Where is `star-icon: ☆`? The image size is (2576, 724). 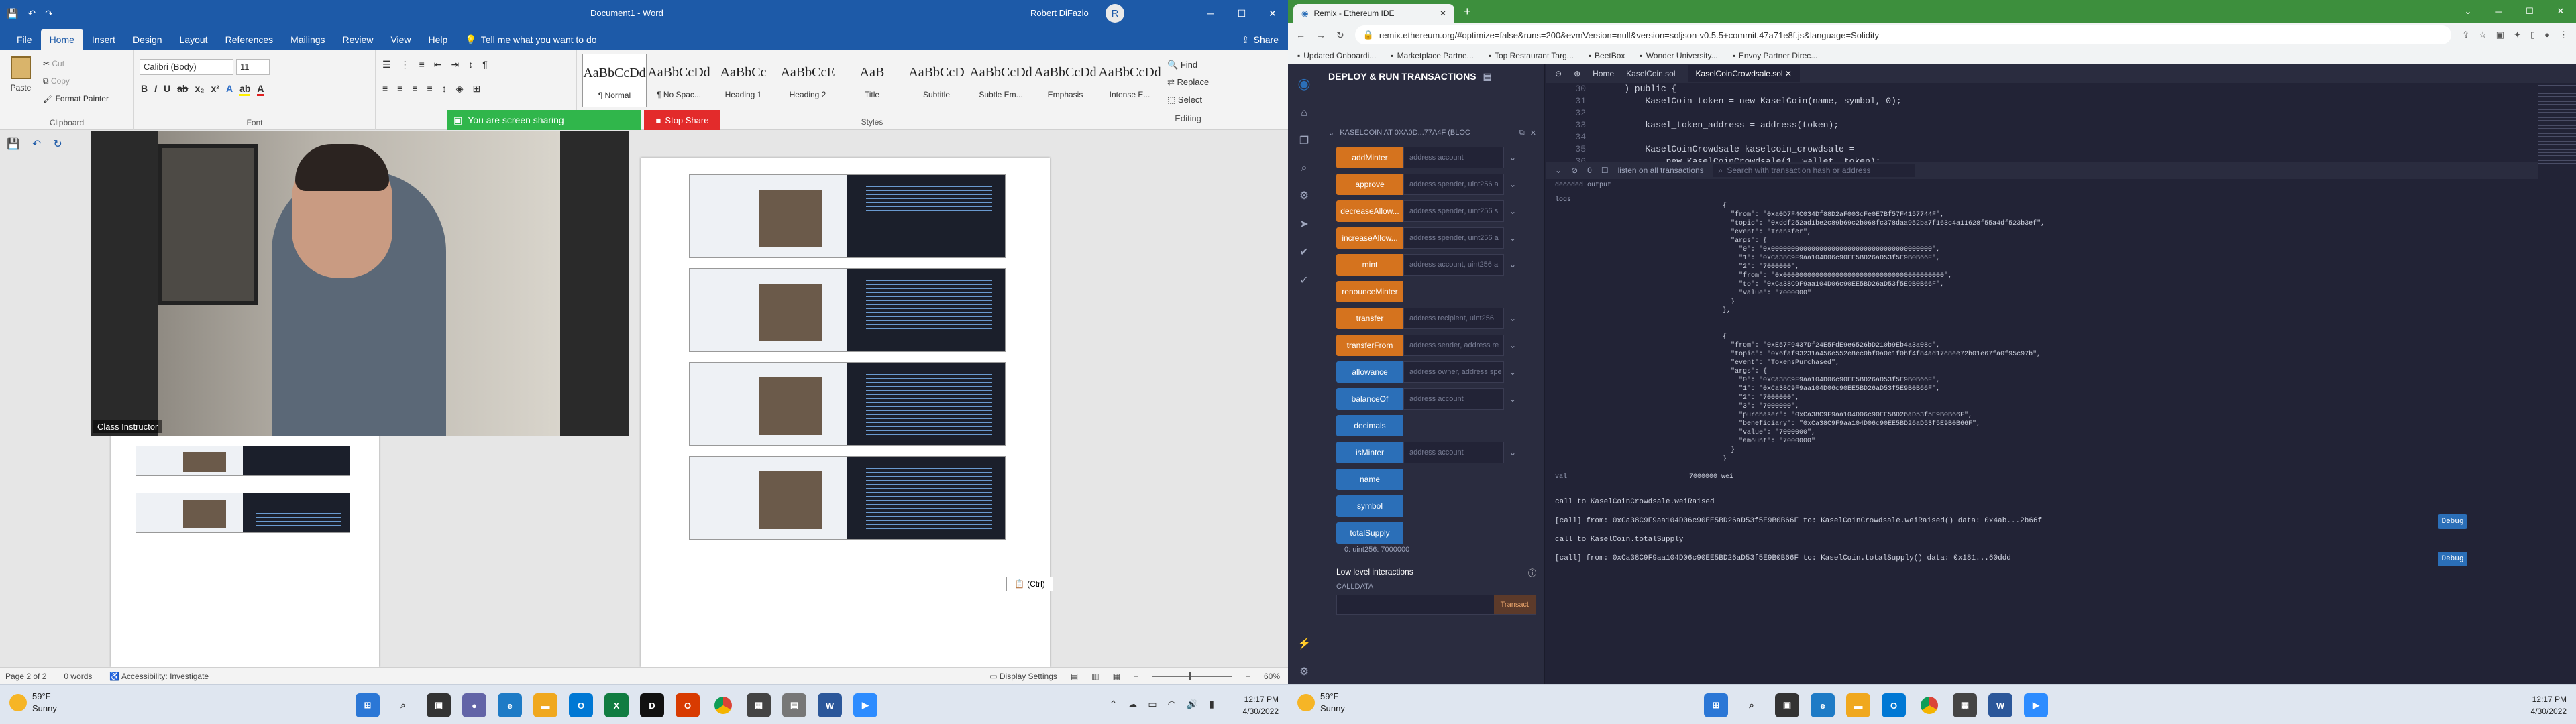
star-icon: ☆ is located at coordinates (2483, 34).